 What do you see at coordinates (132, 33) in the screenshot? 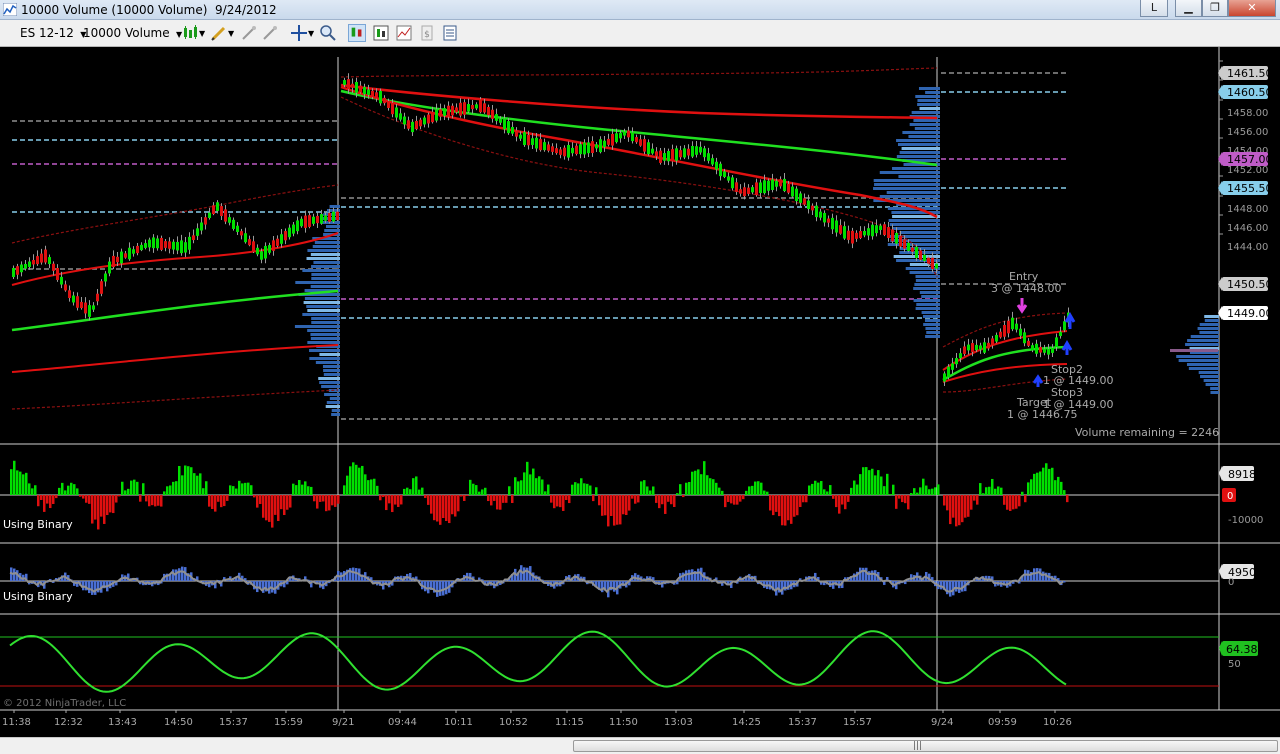
I see `interval-selector: 10000 Volume ▼` at bounding box center [132, 33].